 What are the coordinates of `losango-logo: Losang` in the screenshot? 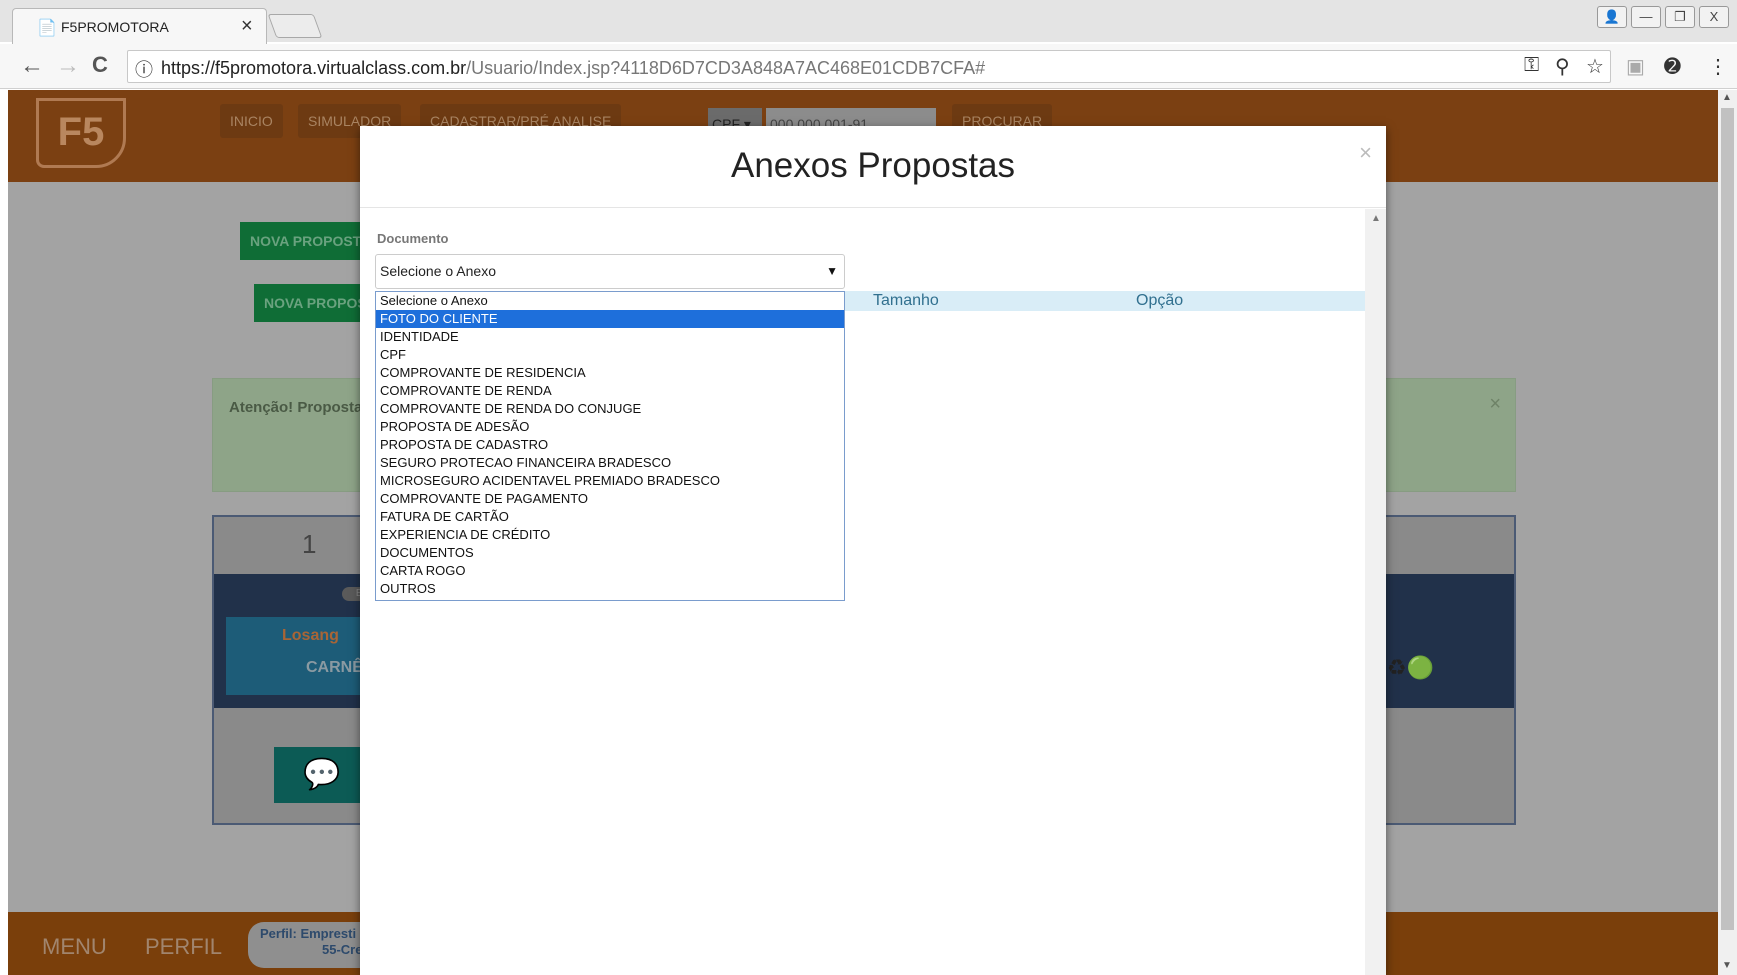 It's located at (310, 635).